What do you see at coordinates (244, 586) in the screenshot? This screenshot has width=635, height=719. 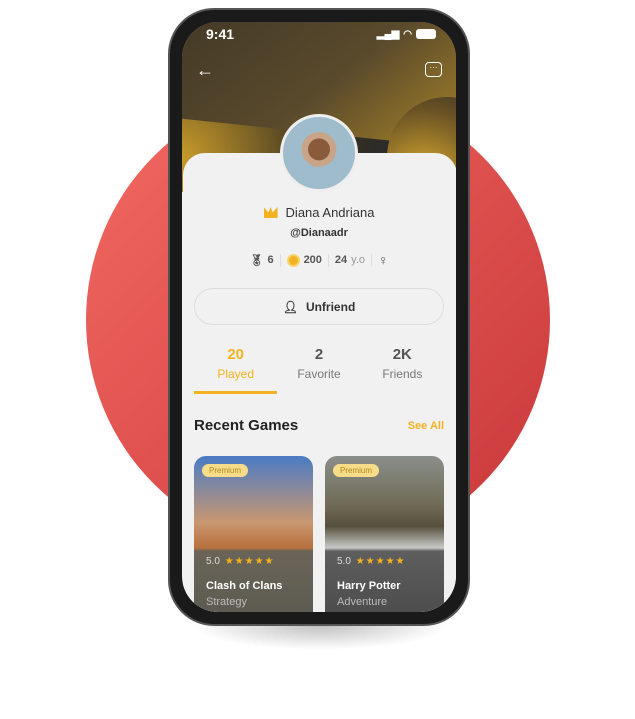 I see `game-title: Clash of Clans` at bounding box center [244, 586].